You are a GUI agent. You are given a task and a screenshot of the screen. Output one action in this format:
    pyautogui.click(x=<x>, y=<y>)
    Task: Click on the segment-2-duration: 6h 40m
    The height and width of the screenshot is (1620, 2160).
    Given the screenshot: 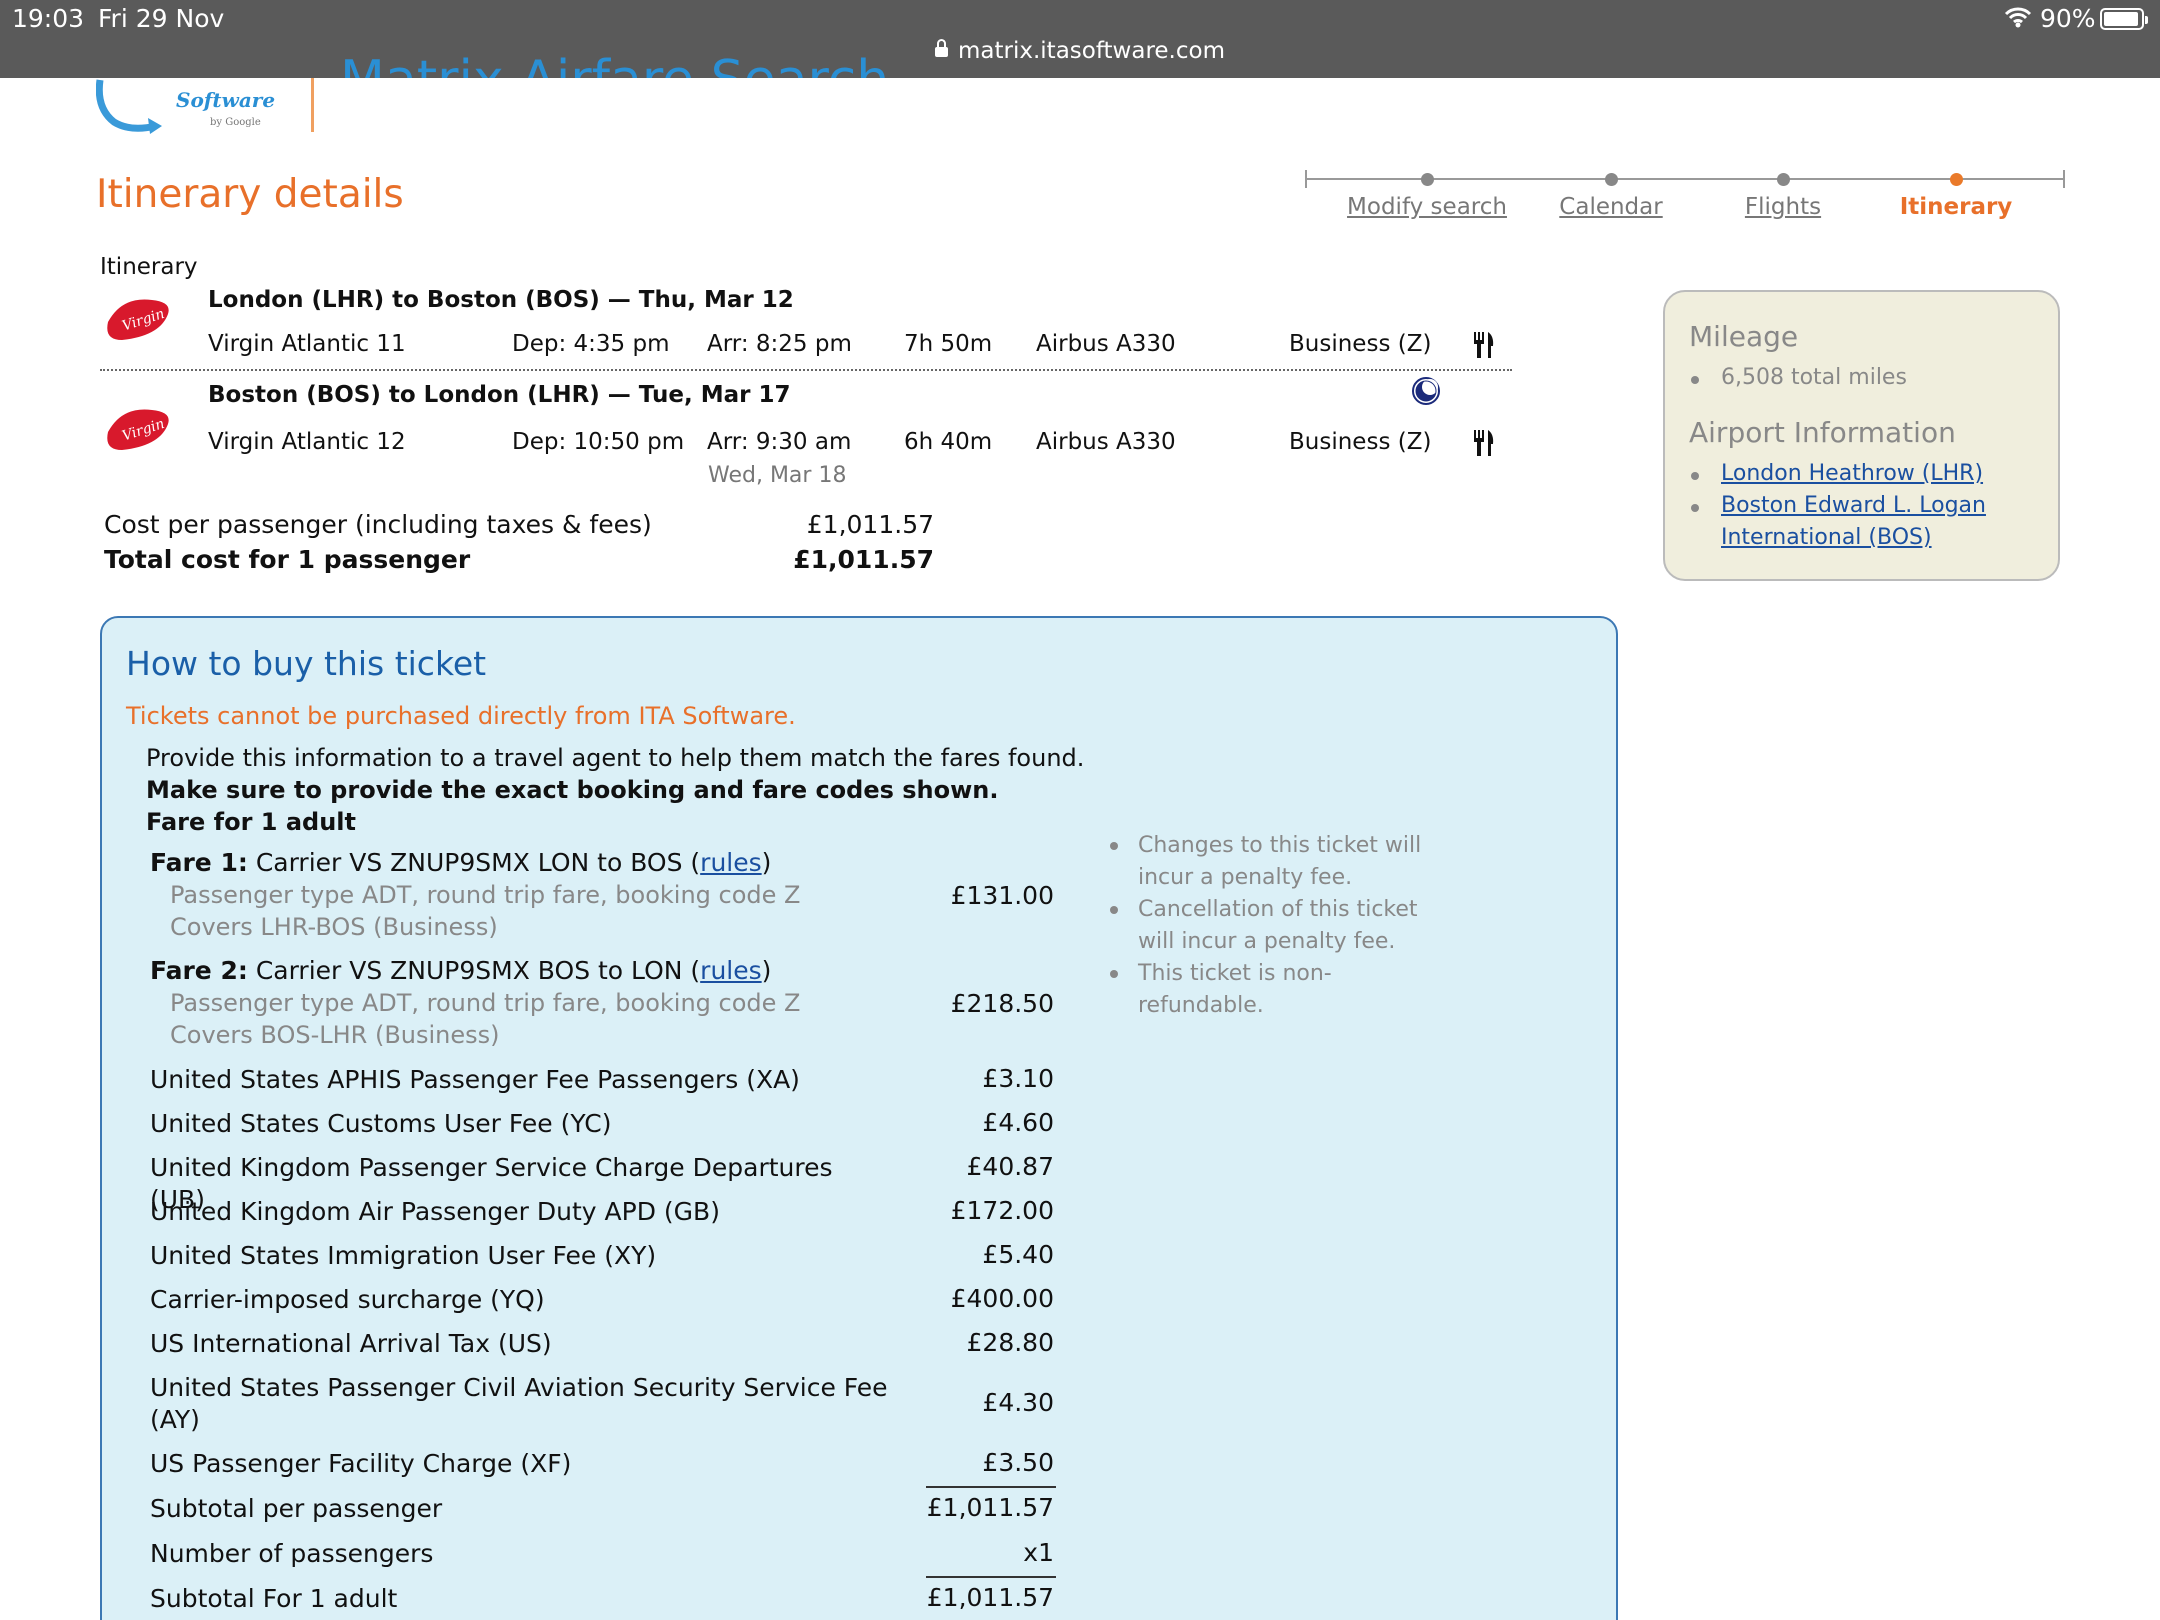 What is the action you would take?
    pyautogui.click(x=948, y=442)
    